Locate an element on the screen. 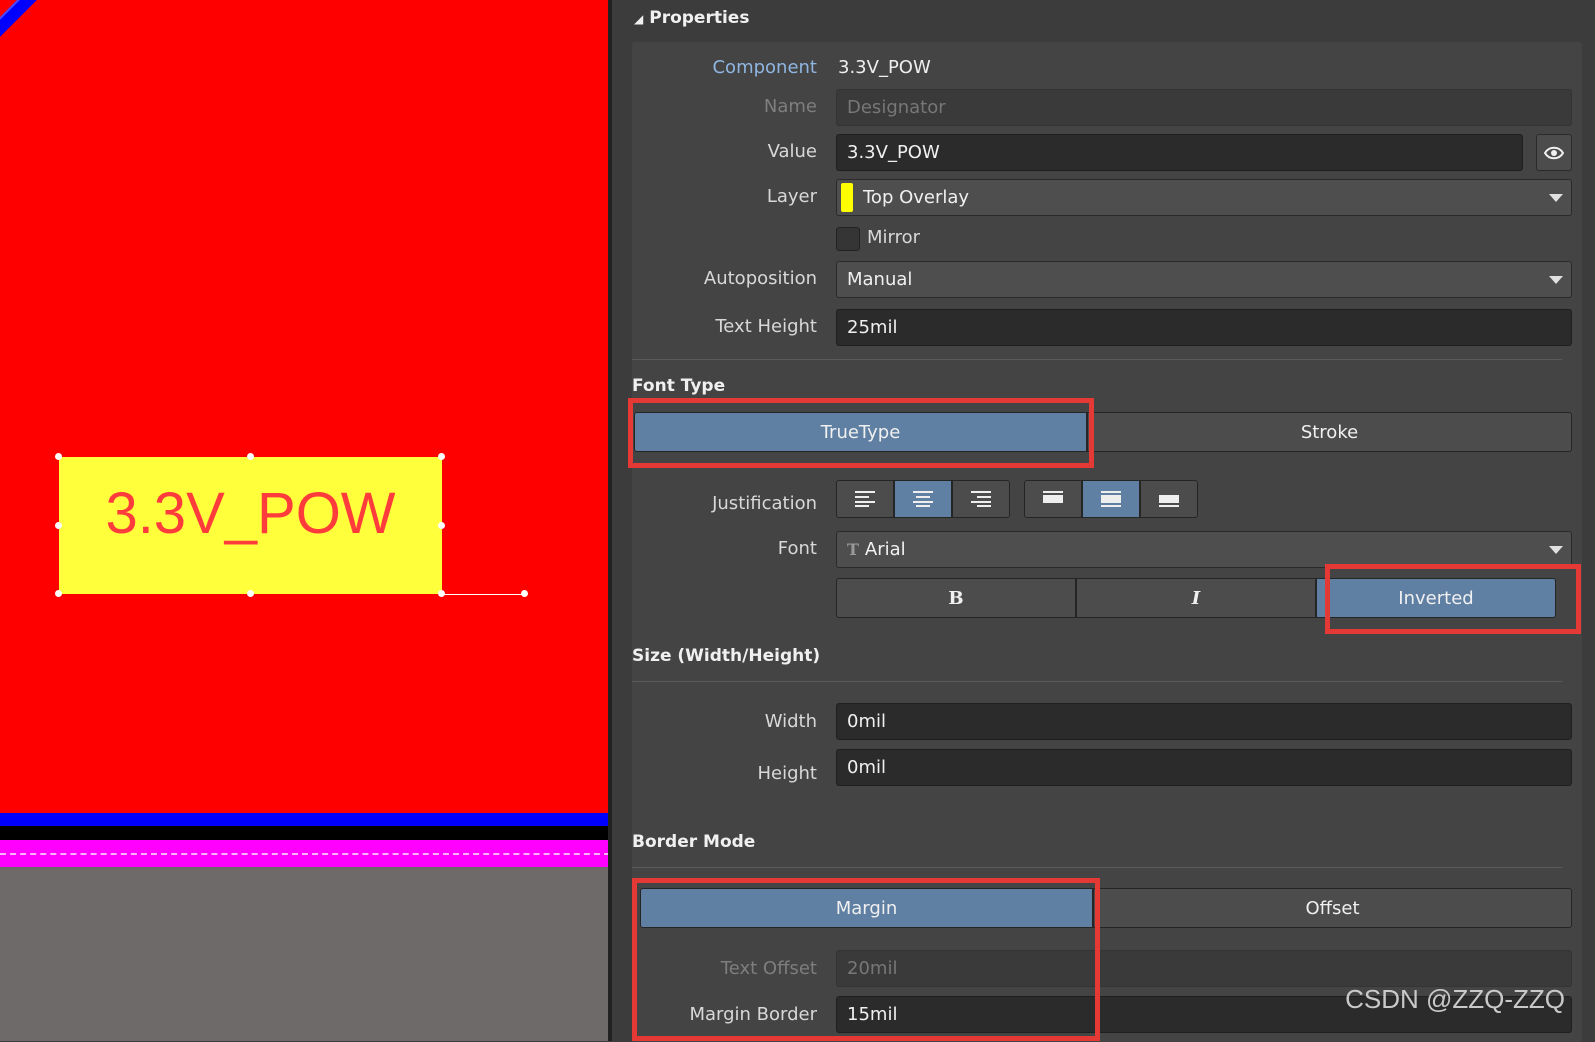  board-outside-area is located at coordinates (305, 954).